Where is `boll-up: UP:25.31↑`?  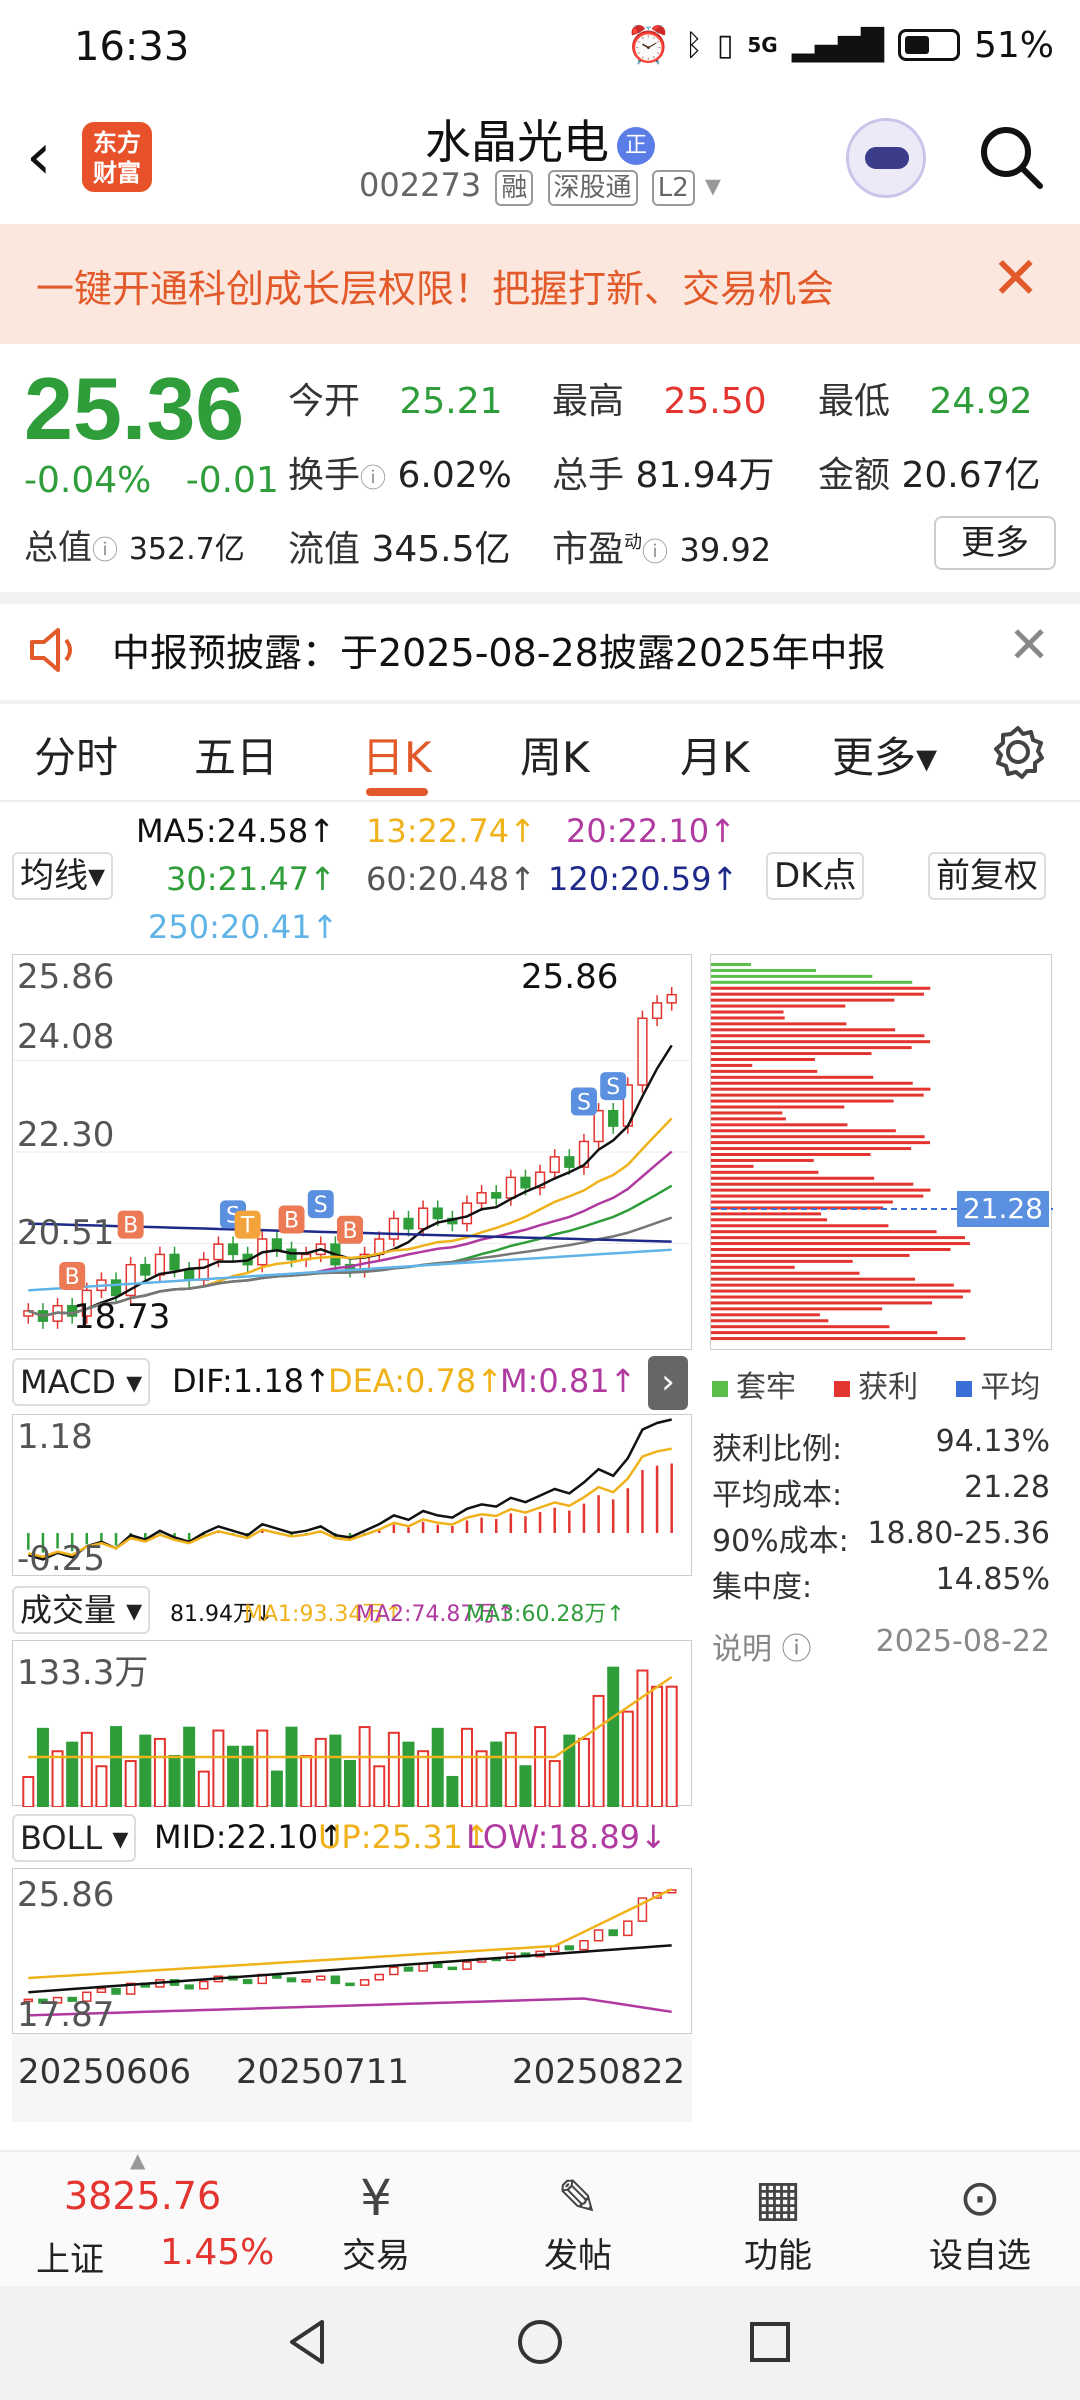 boll-up: UP:25.31↑ is located at coordinates (404, 1837).